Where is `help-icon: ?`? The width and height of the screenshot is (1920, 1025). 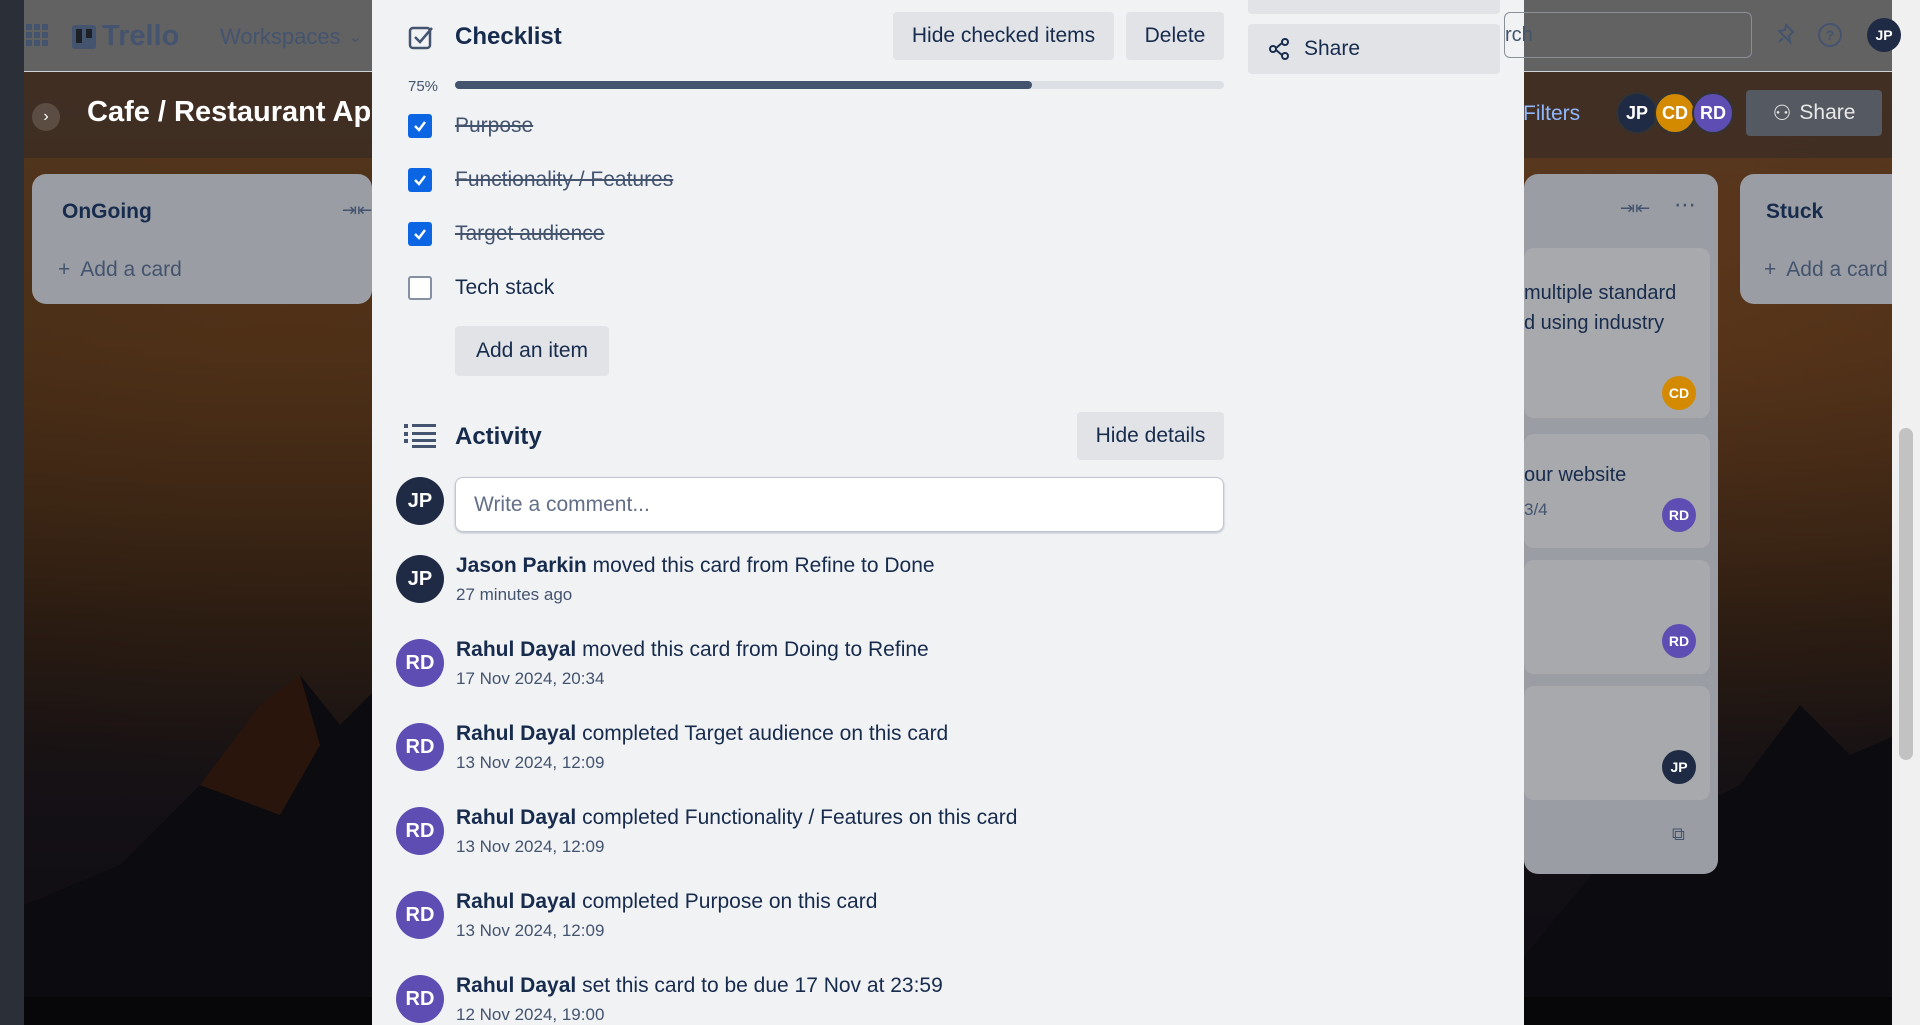
help-icon: ? is located at coordinates (1830, 35).